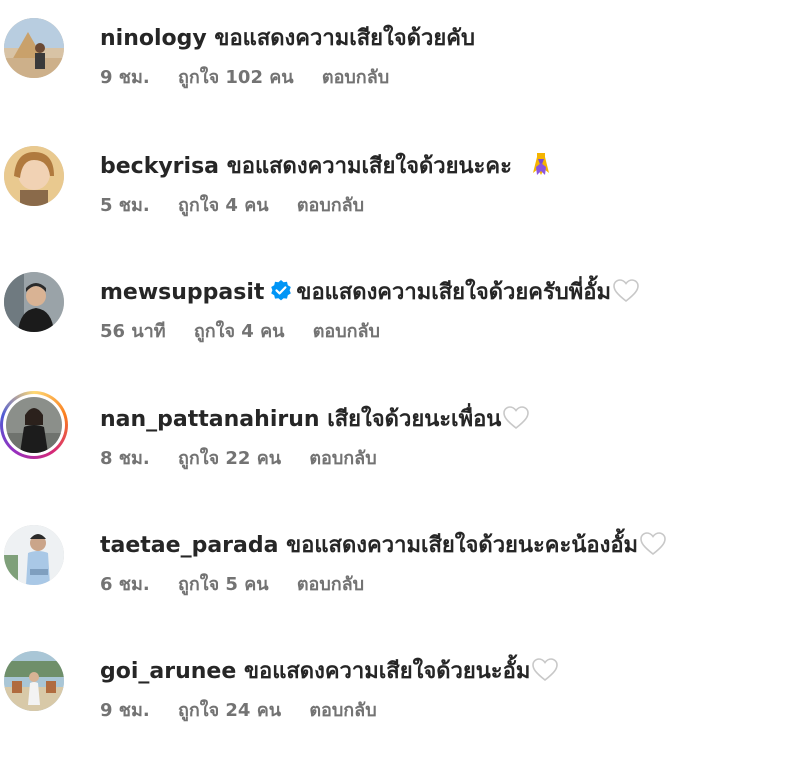 The width and height of the screenshot is (800, 765). I want to click on comment-meta: 9 ชม. ถูกใจ 102 คน ตอบกลับ, so click(255, 78).